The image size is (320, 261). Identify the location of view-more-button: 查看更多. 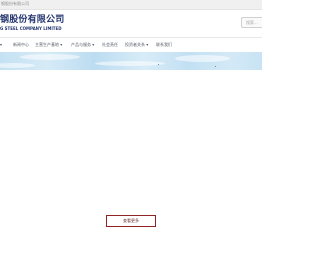
(131, 221).